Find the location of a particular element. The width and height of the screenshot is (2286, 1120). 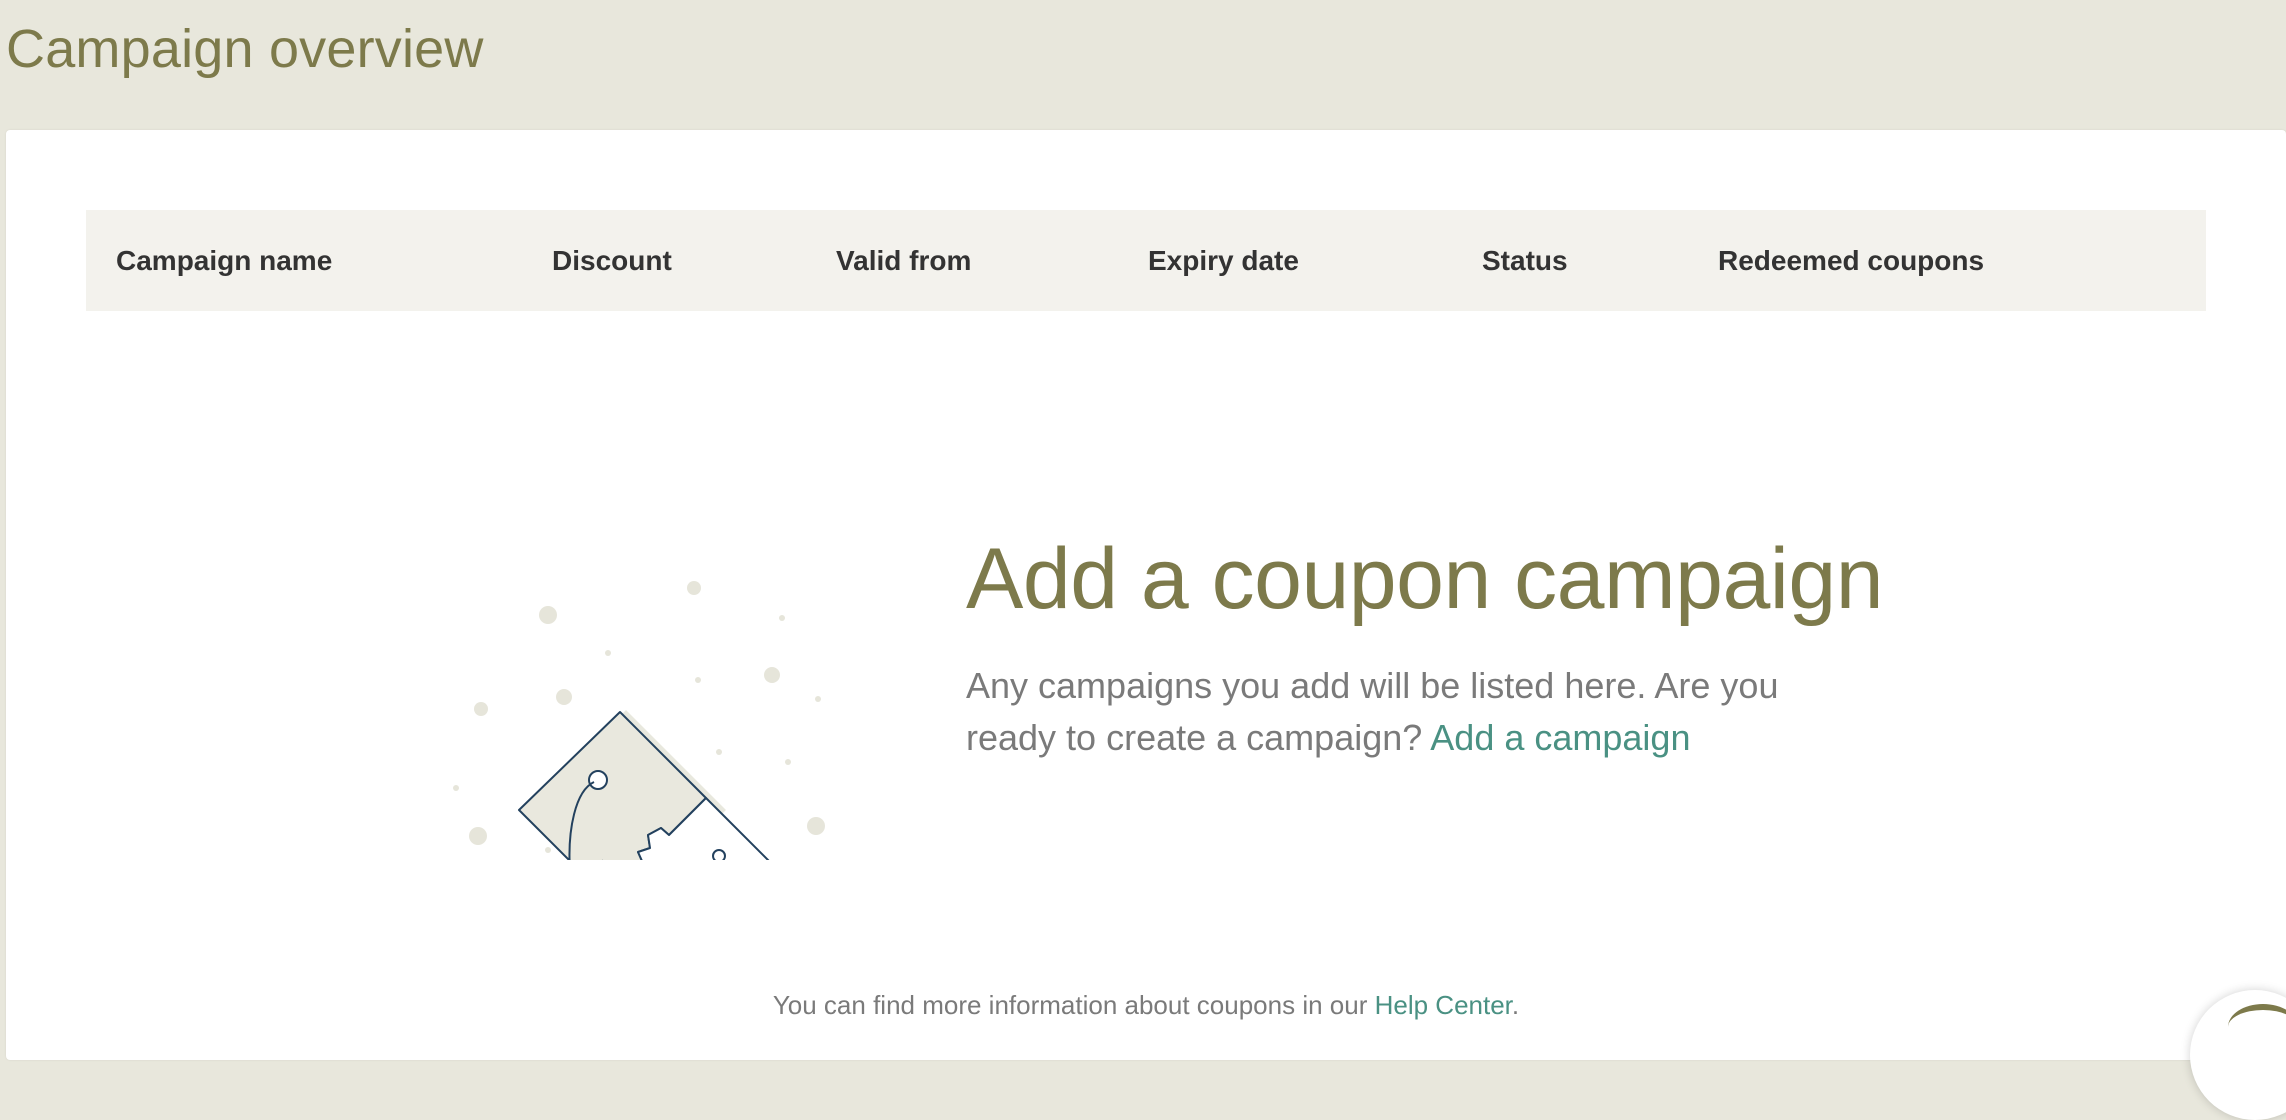

coupon-tag-icon is located at coordinates (646, 710).